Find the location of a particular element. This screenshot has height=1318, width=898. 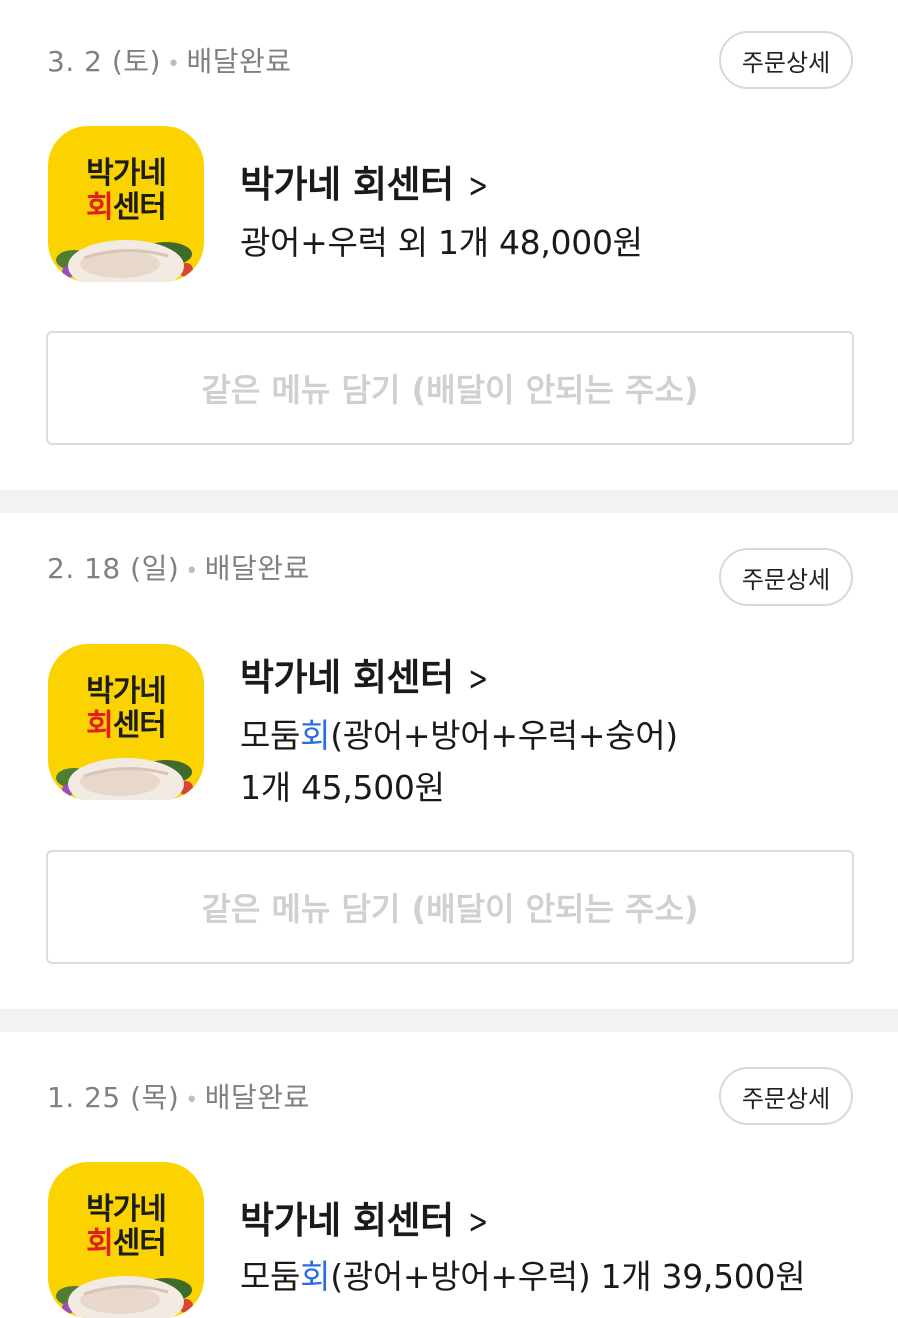

order-date: 2. 18 (일) is located at coordinates (113, 568).